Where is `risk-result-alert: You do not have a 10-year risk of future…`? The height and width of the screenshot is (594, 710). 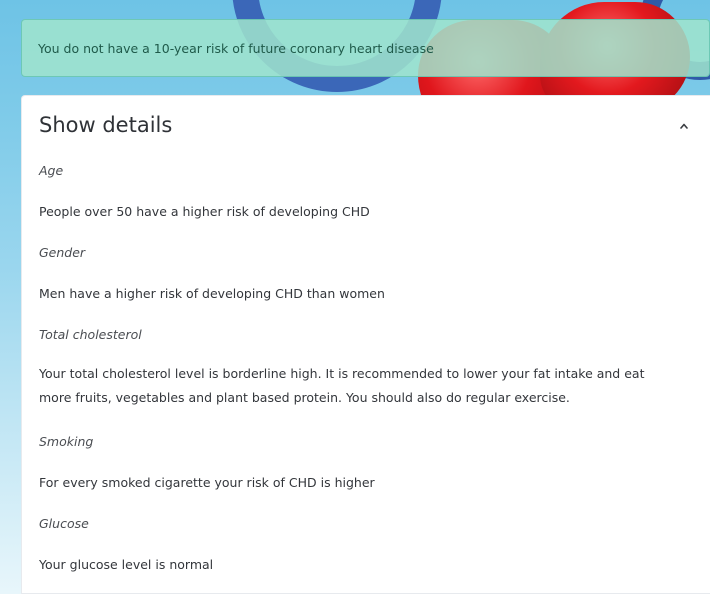
risk-result-alert: You do not have a 10-year risk of future… is located at coordinates (365, 48).